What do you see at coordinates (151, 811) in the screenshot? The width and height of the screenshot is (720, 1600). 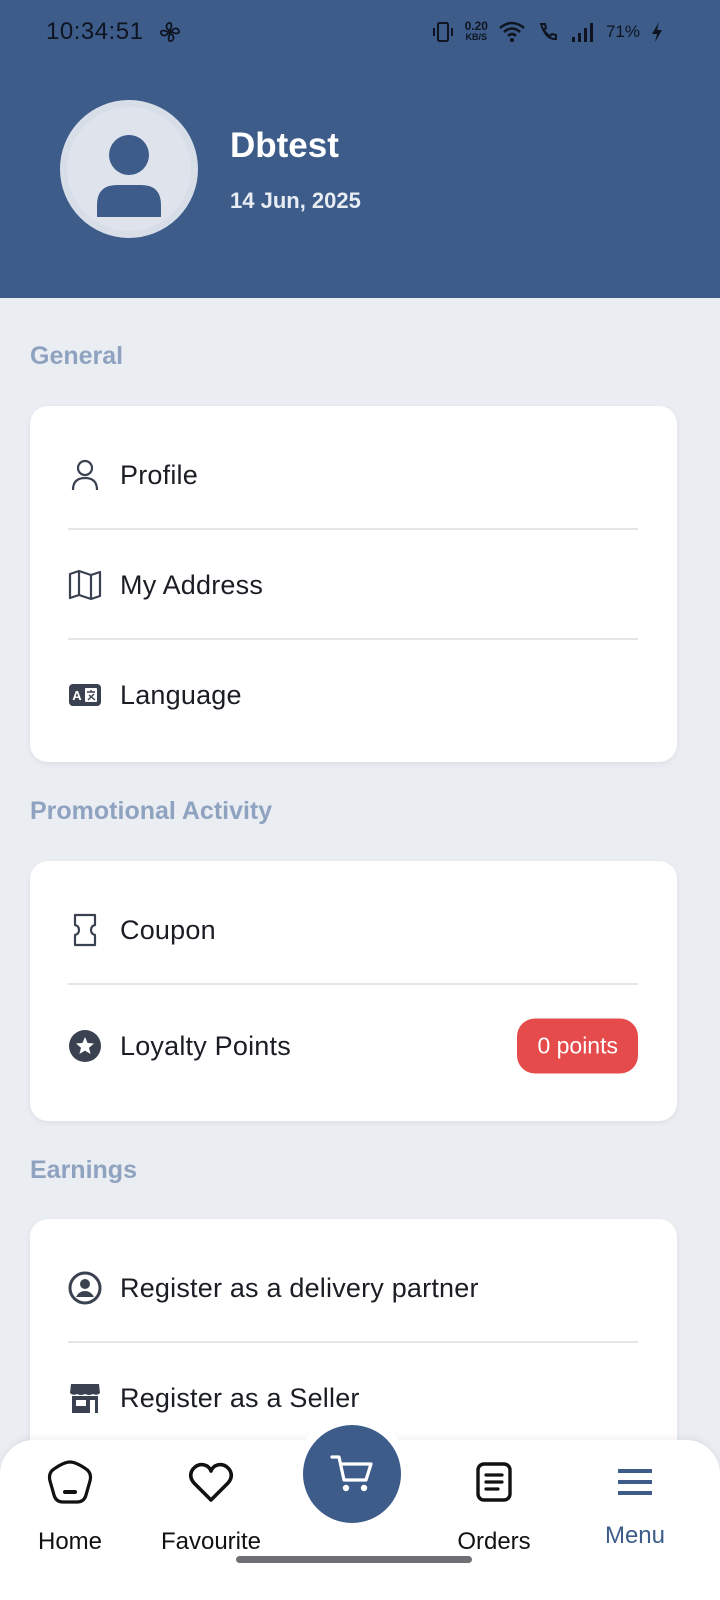 I see `section-title-promotional: Promotional Activity` at bounding box center [151, 811].